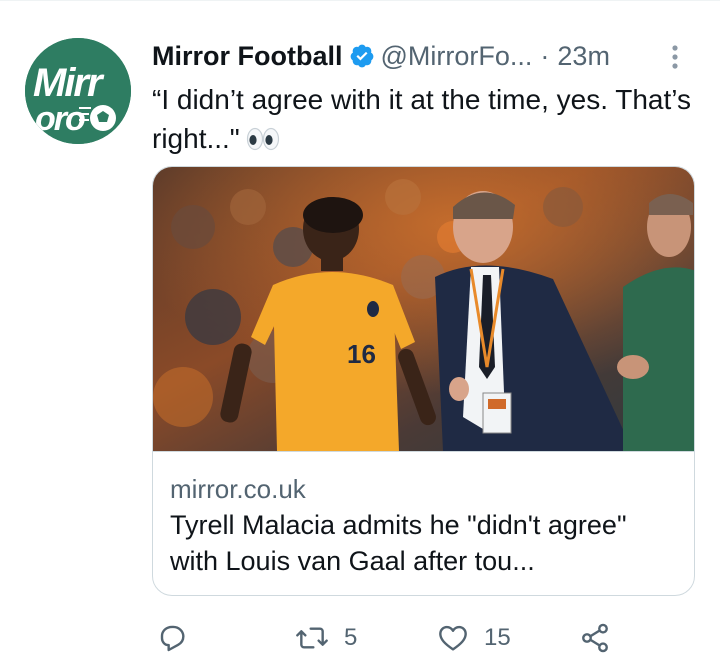 This screenshot has width=720, height=672. Describe the element at coordinates (361, 354) in the screenshot. I see `jersey-number: 16` at that location.